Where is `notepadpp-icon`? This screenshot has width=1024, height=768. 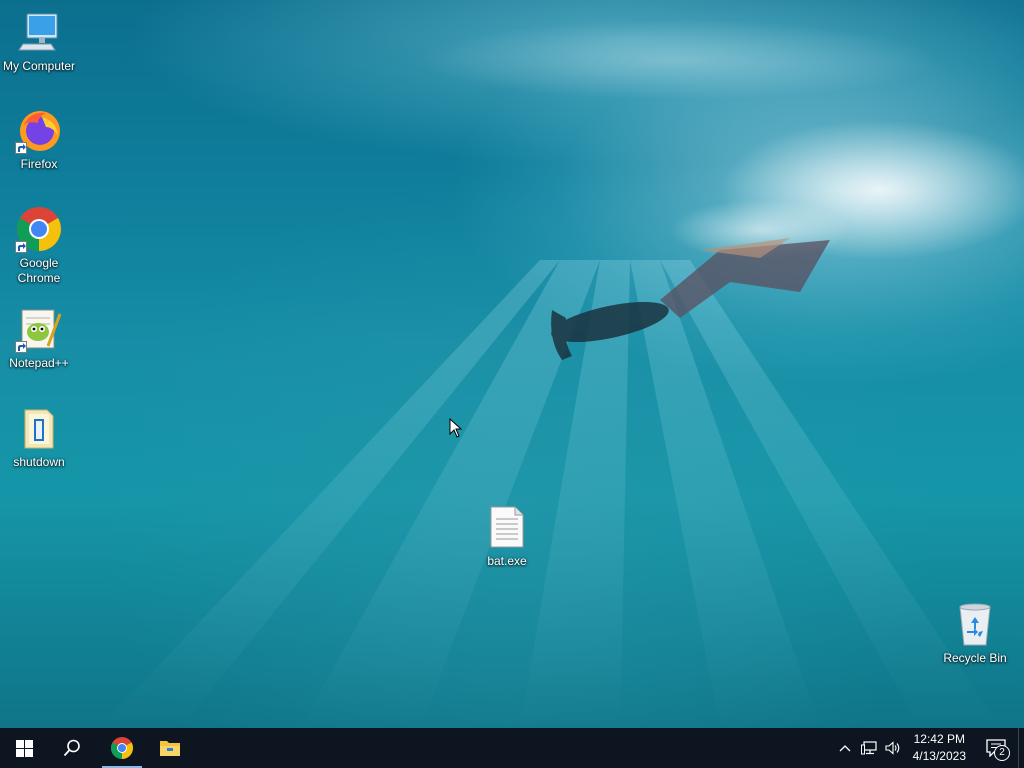
notepadpp-icon is located at coordinates (39, 329).